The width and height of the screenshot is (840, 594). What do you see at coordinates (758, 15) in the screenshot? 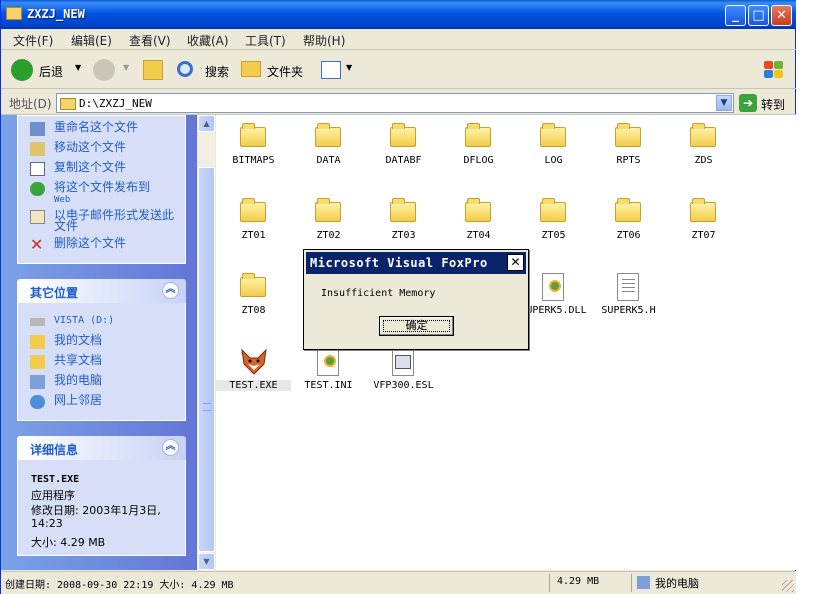
I see `maximize-button: □` at bounding box center [758, 15].